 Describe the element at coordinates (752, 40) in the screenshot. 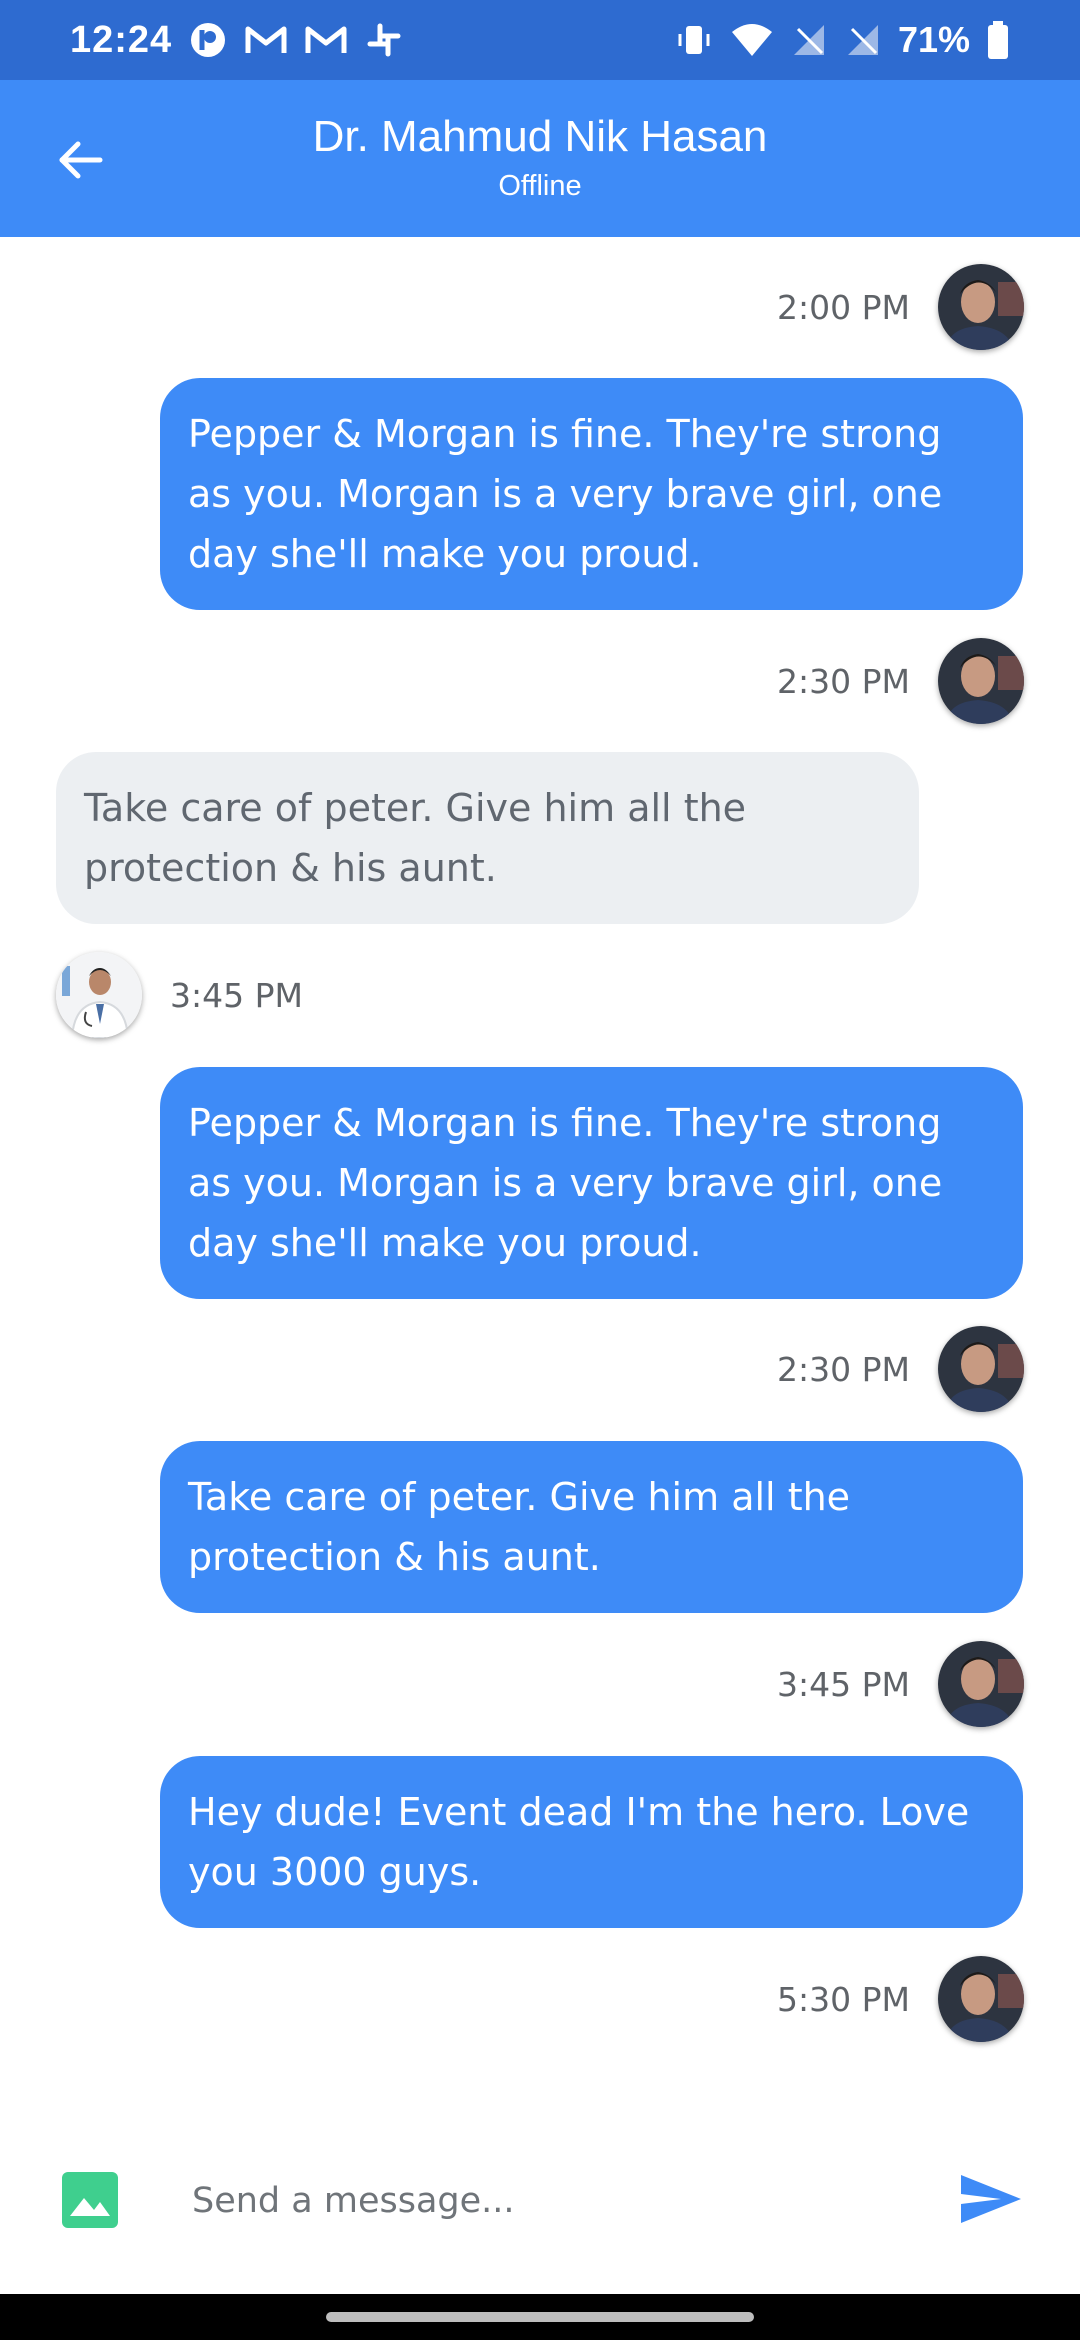

I see `wifi-icon` at that location.